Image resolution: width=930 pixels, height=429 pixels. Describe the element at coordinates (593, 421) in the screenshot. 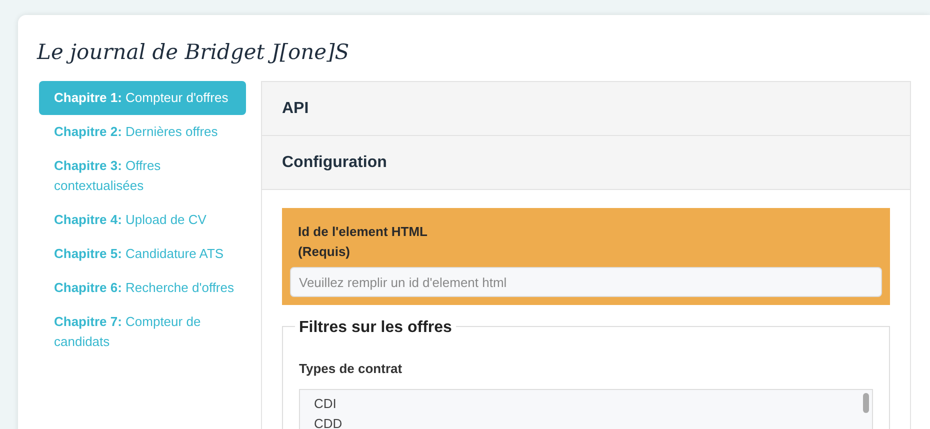

I see `list-option: CDD` at that location.